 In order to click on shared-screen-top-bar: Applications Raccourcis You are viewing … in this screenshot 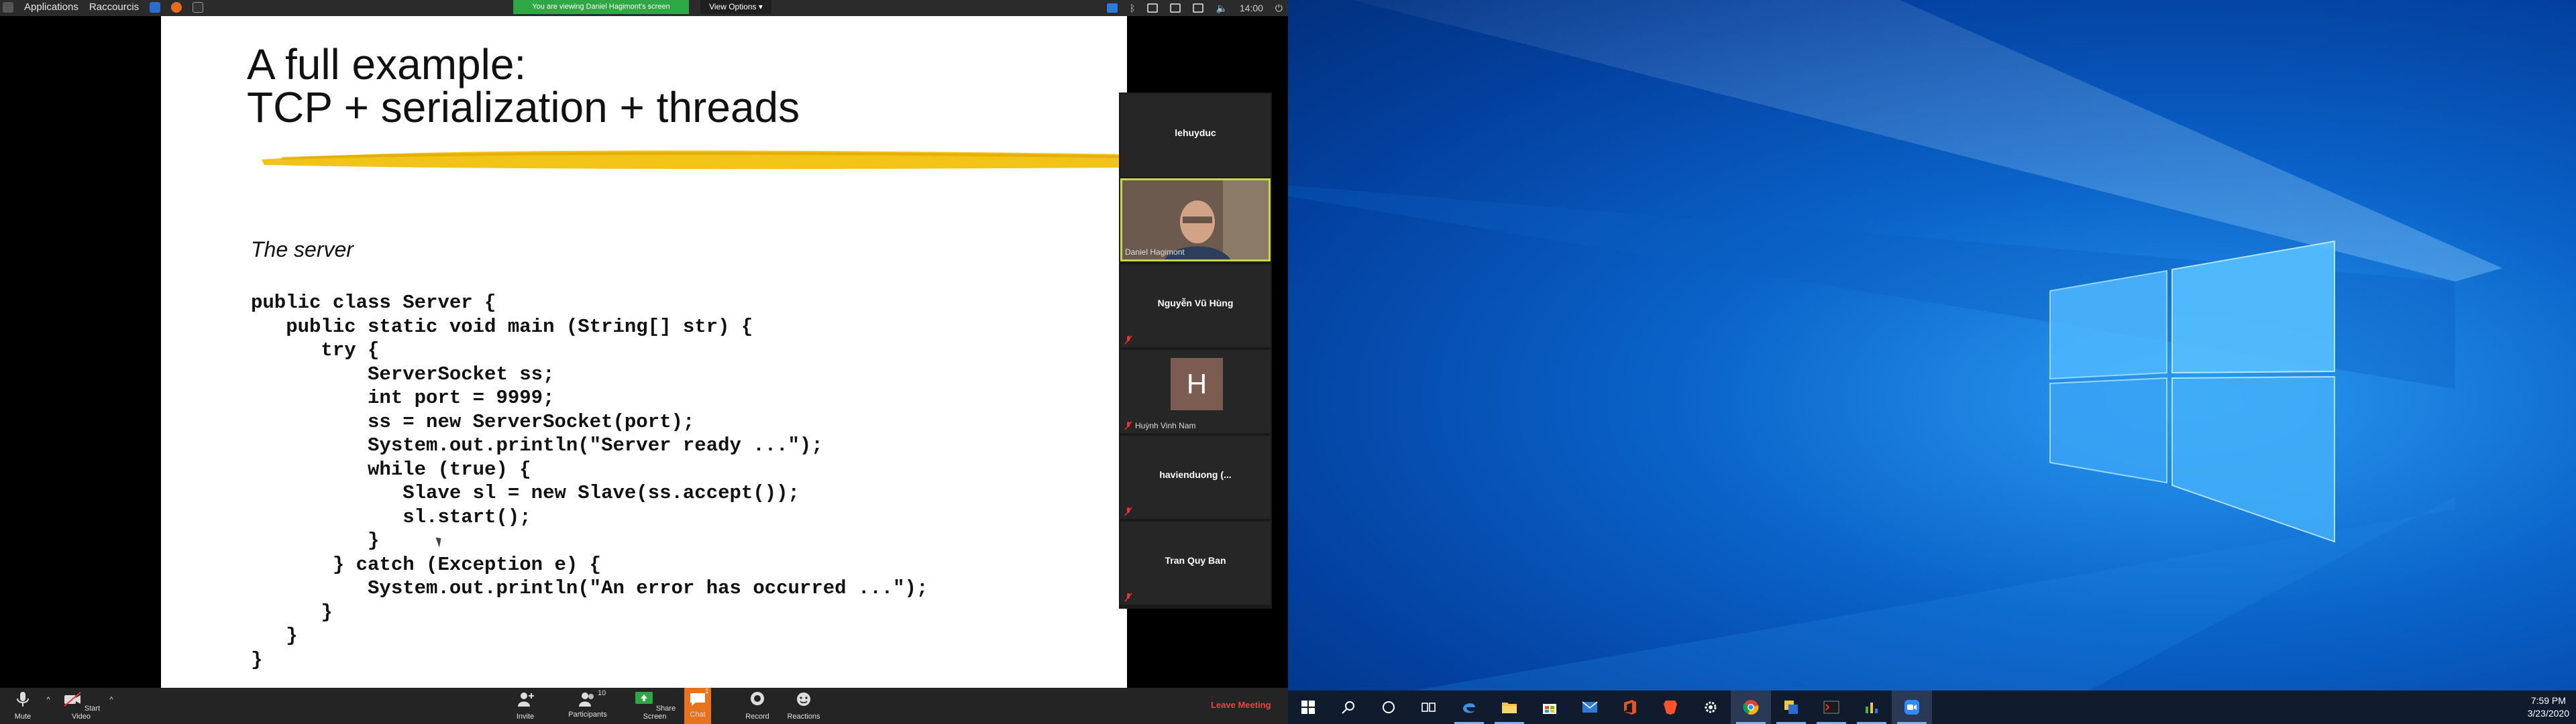, I will do `click(644, 8)`.